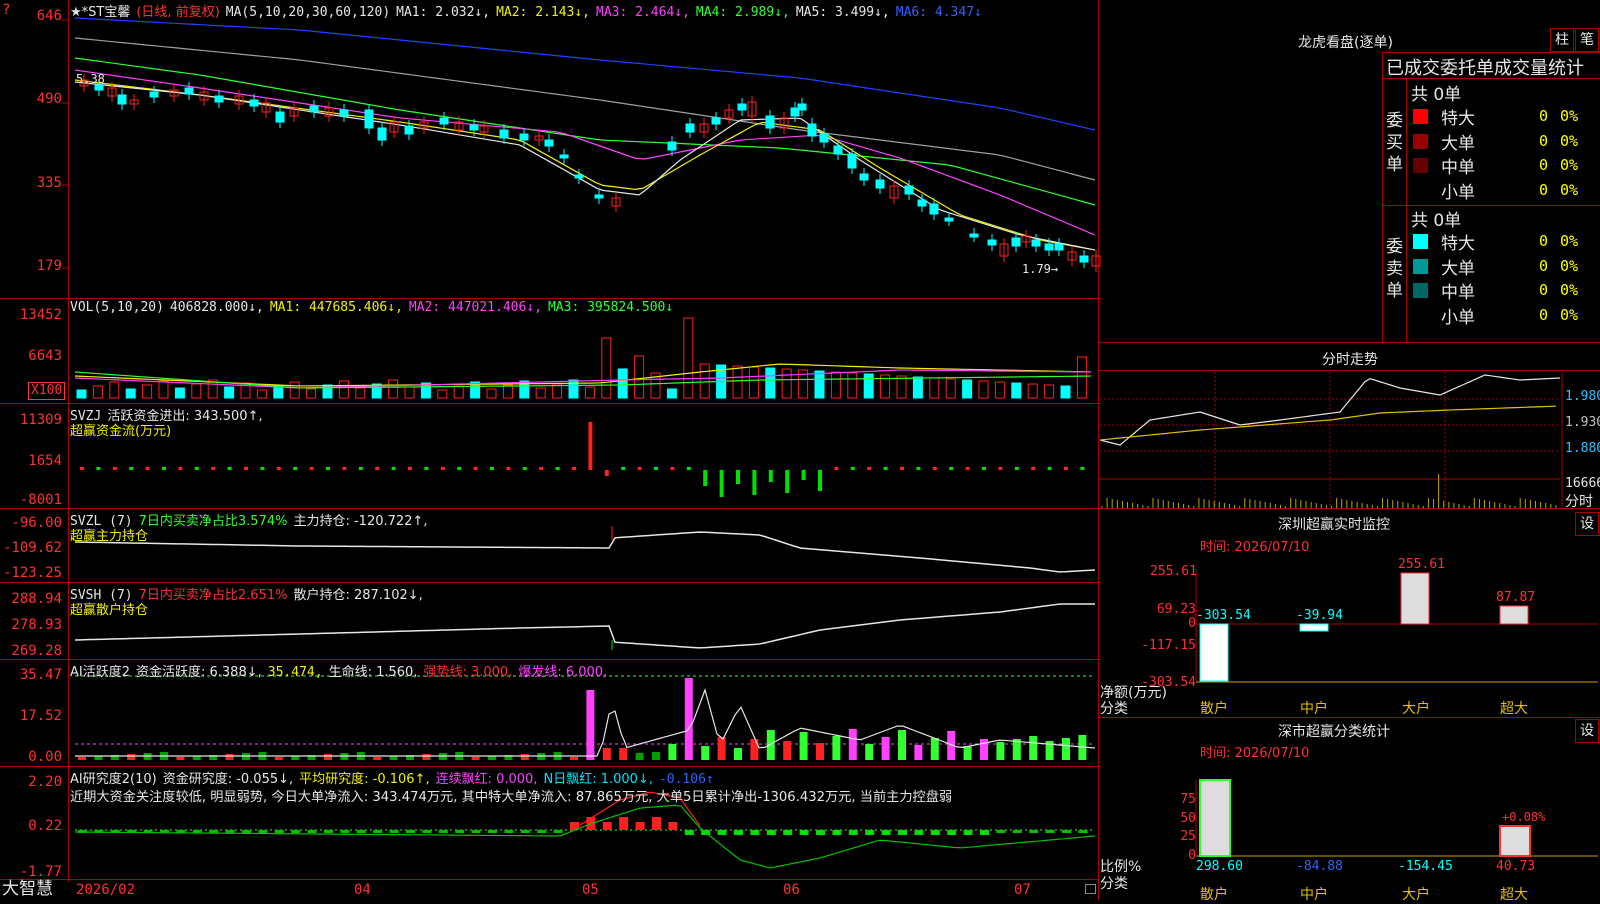 The width and height of the screenshot is (1600, 904). Describe the element at coordinates (1543, 116) in the screenshot. I see `buy-row-count-0: 0` at that location.